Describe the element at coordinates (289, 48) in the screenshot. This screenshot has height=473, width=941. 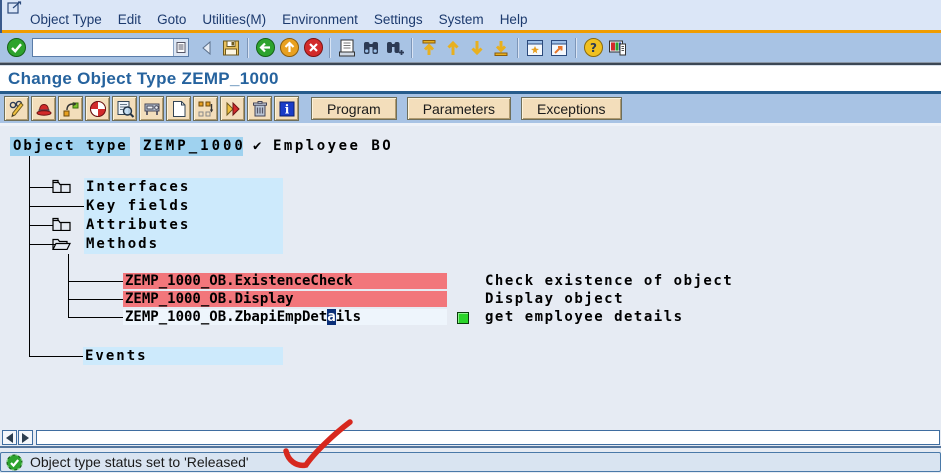
I see `exit-button` at that location.